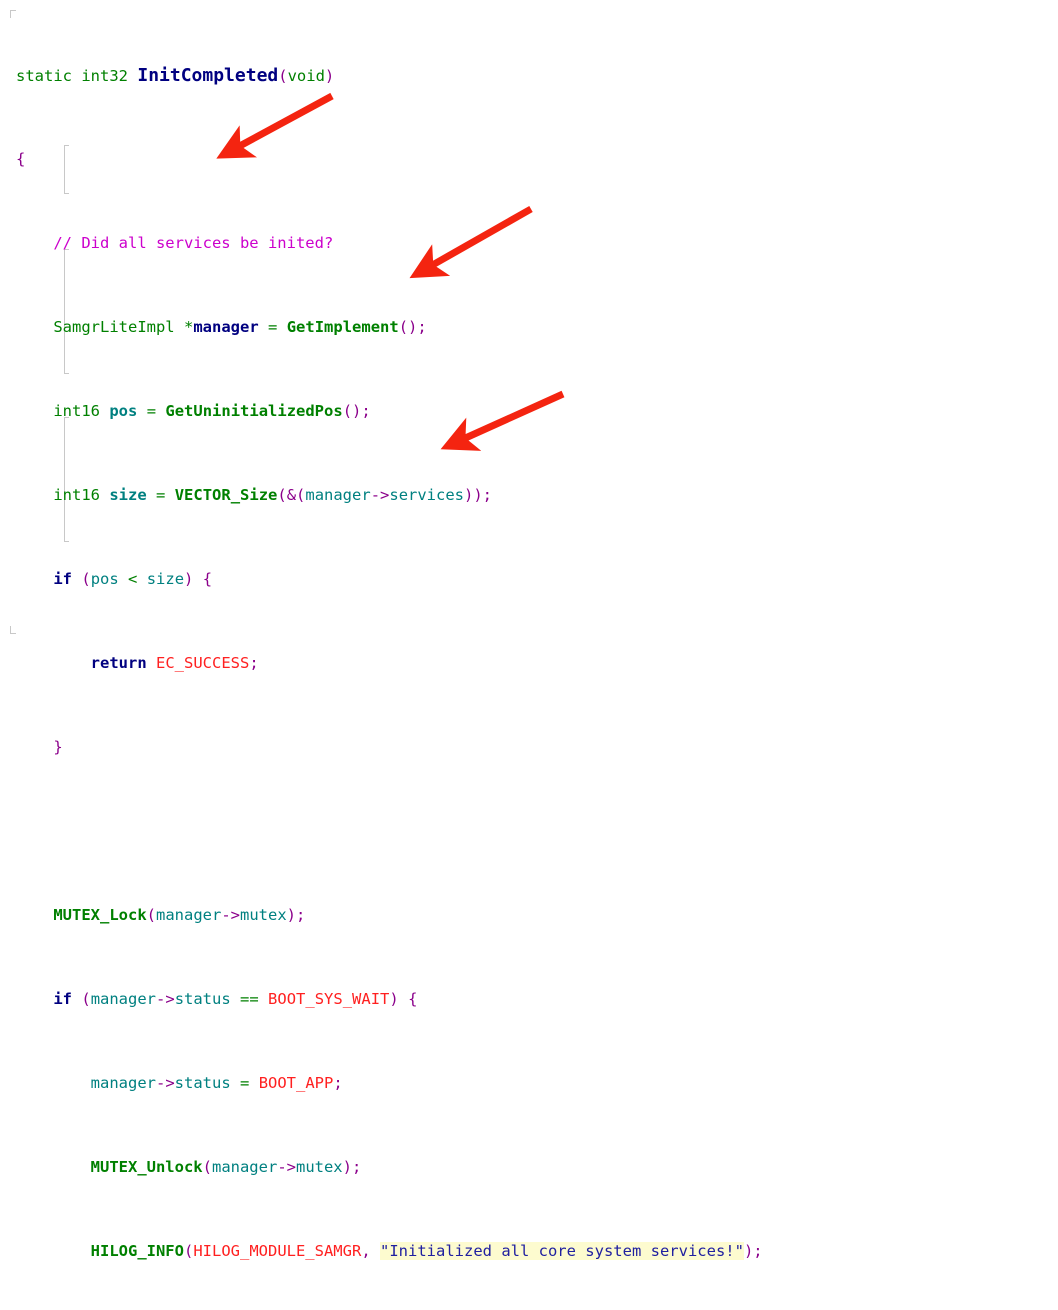 The image size is (1058, 1310). Describe the element at coordinates (58, 747) in the screenshot. I see `code-line-9: }` at that location.